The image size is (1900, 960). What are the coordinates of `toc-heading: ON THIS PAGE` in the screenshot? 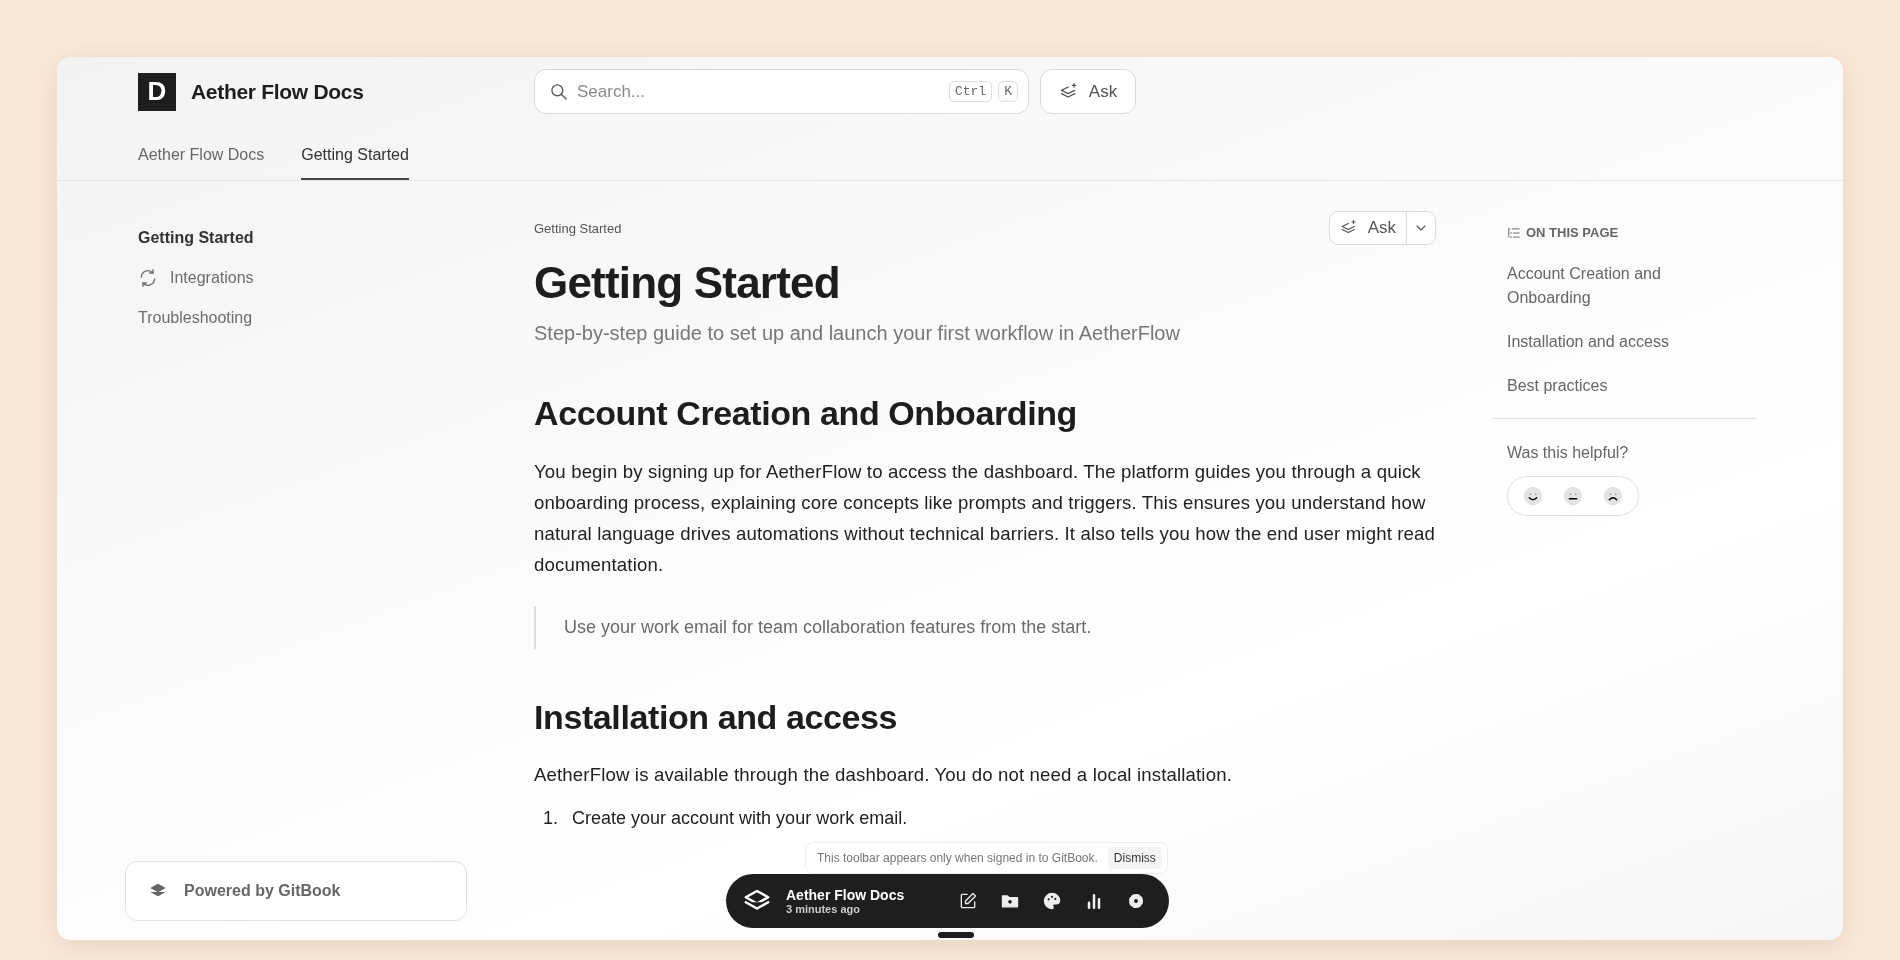 It's located at (1572, 232).